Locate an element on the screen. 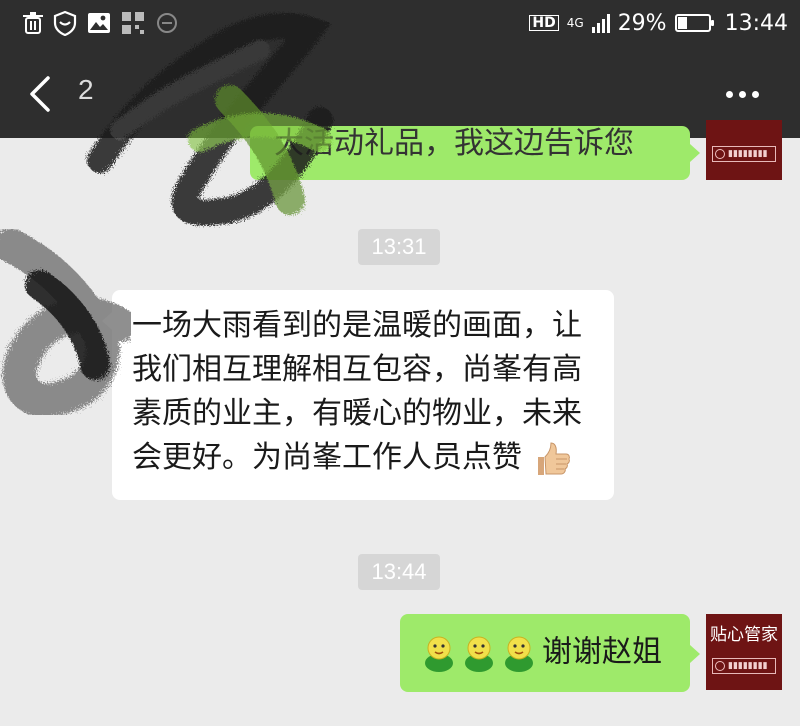 The height and width of the screenshot is (726, 800). avatar-self: ▮▮▮▮▮▮▮▮ is located at coordinates (744, 150).